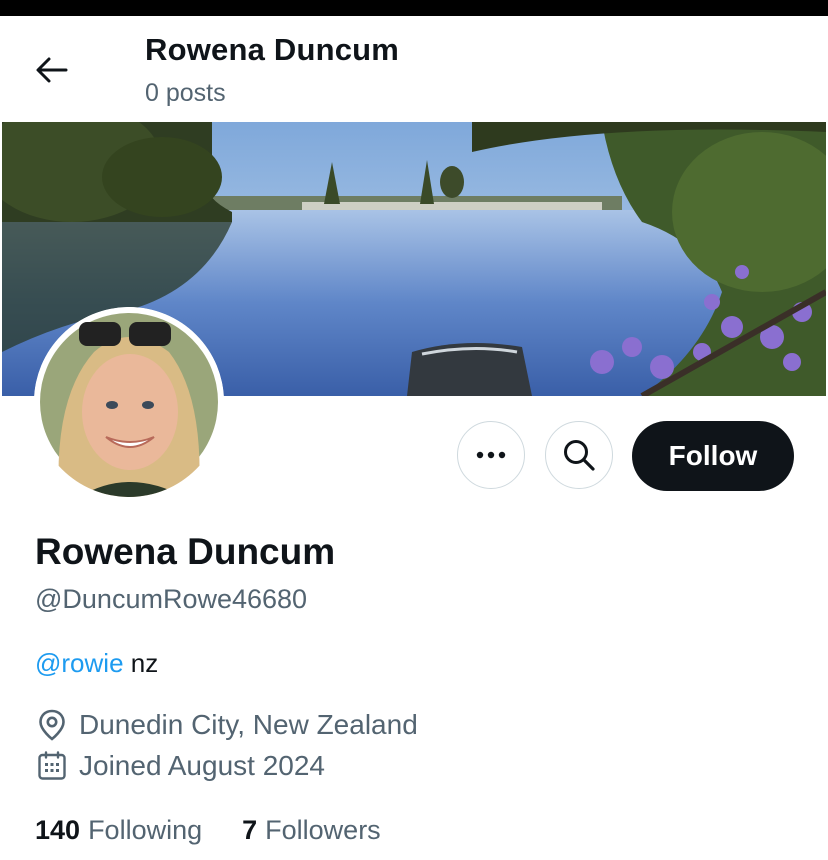 This screenshot has height=860, width=828. What do you see at coordinates (248, 724) in the screenshot?
I see `location-text: Dunedin City, New Zealand` at bounding box center [248, 724].